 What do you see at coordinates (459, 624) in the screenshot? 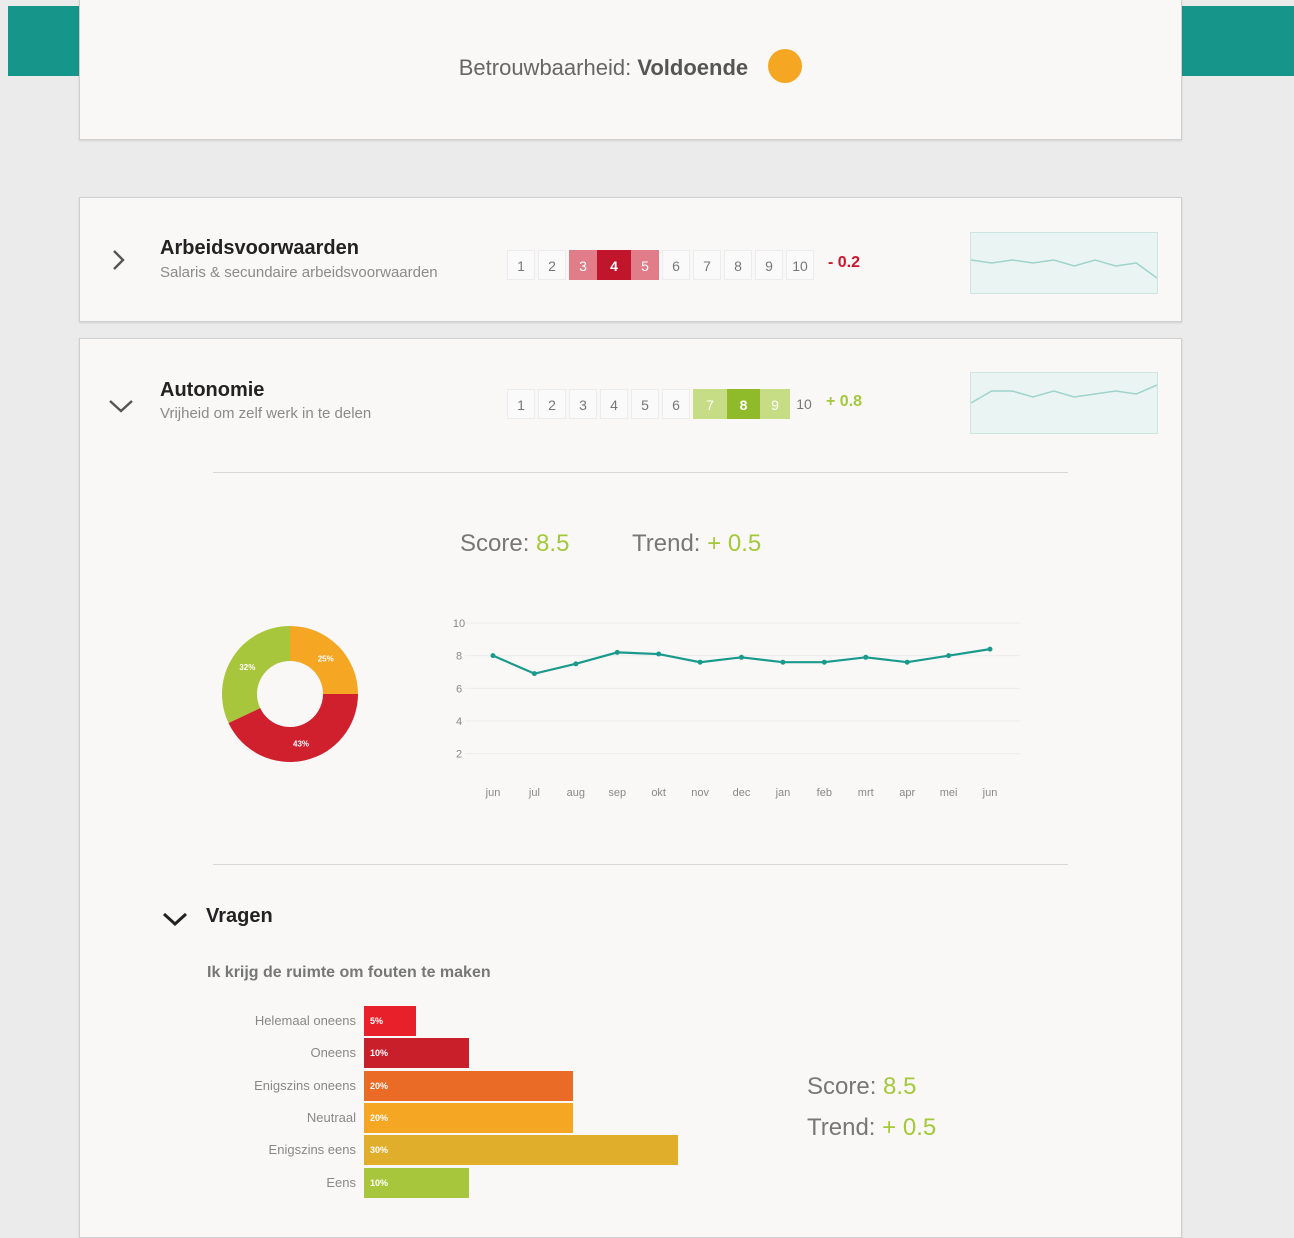
I see `y-tick-label: 10` at bounding box center [459, 624].